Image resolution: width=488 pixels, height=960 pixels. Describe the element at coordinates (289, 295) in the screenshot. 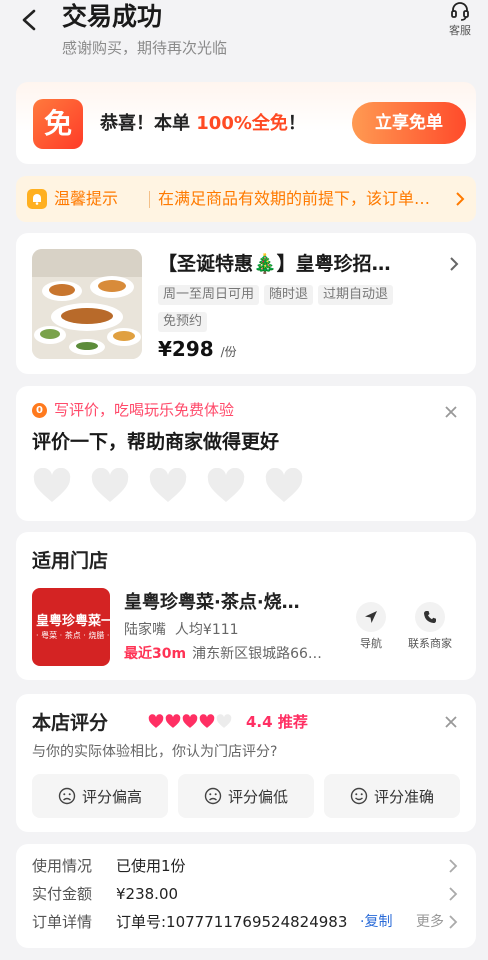

I see `product-tag: 随时退` at that location.